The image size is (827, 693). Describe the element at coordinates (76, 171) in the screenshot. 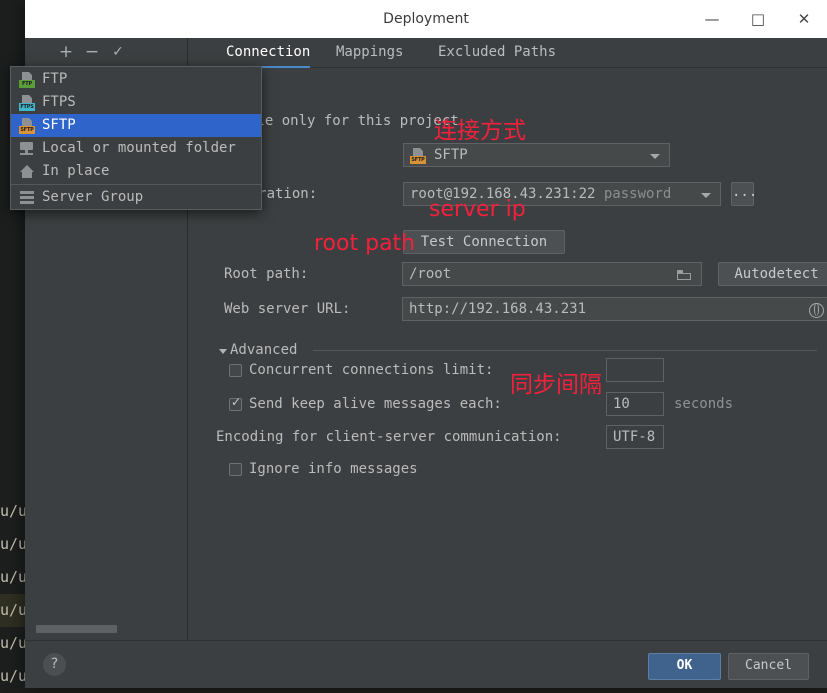

I see `menu-item-label: In place` at that location.